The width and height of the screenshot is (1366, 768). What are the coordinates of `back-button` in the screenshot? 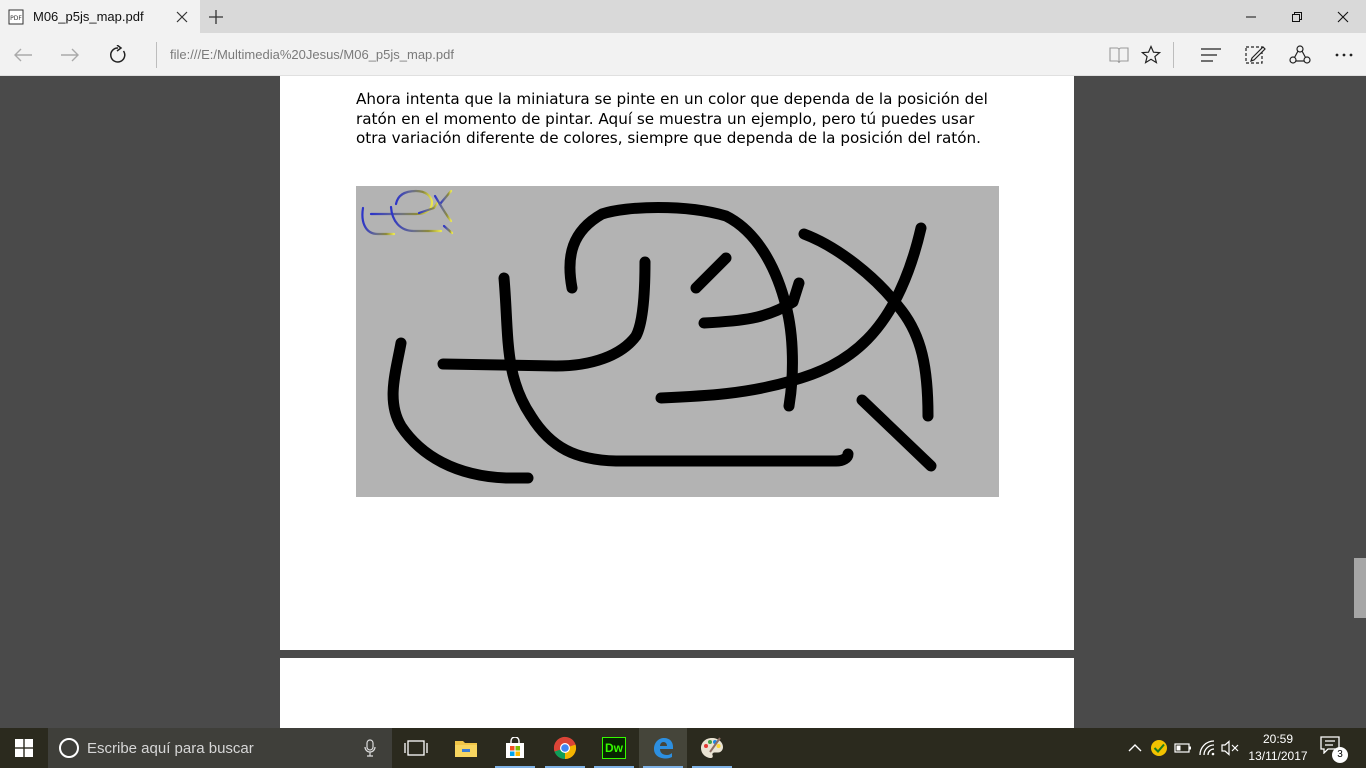 It's located at (23, 55).